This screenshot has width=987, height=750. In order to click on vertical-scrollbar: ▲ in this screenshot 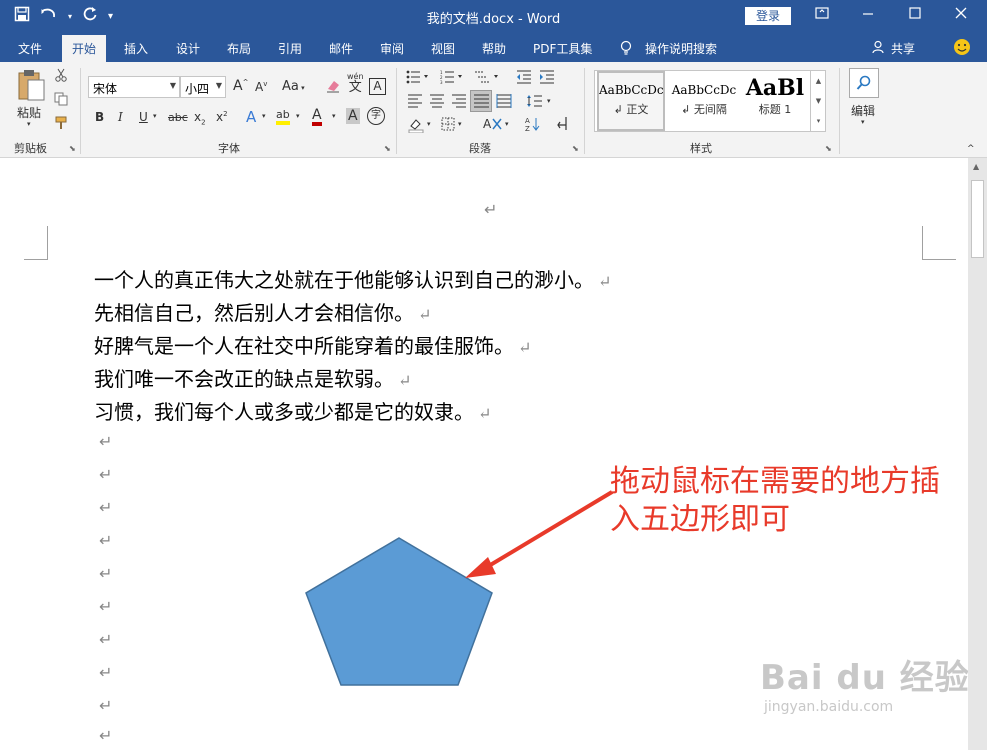, I will do `click(977, 454)`.